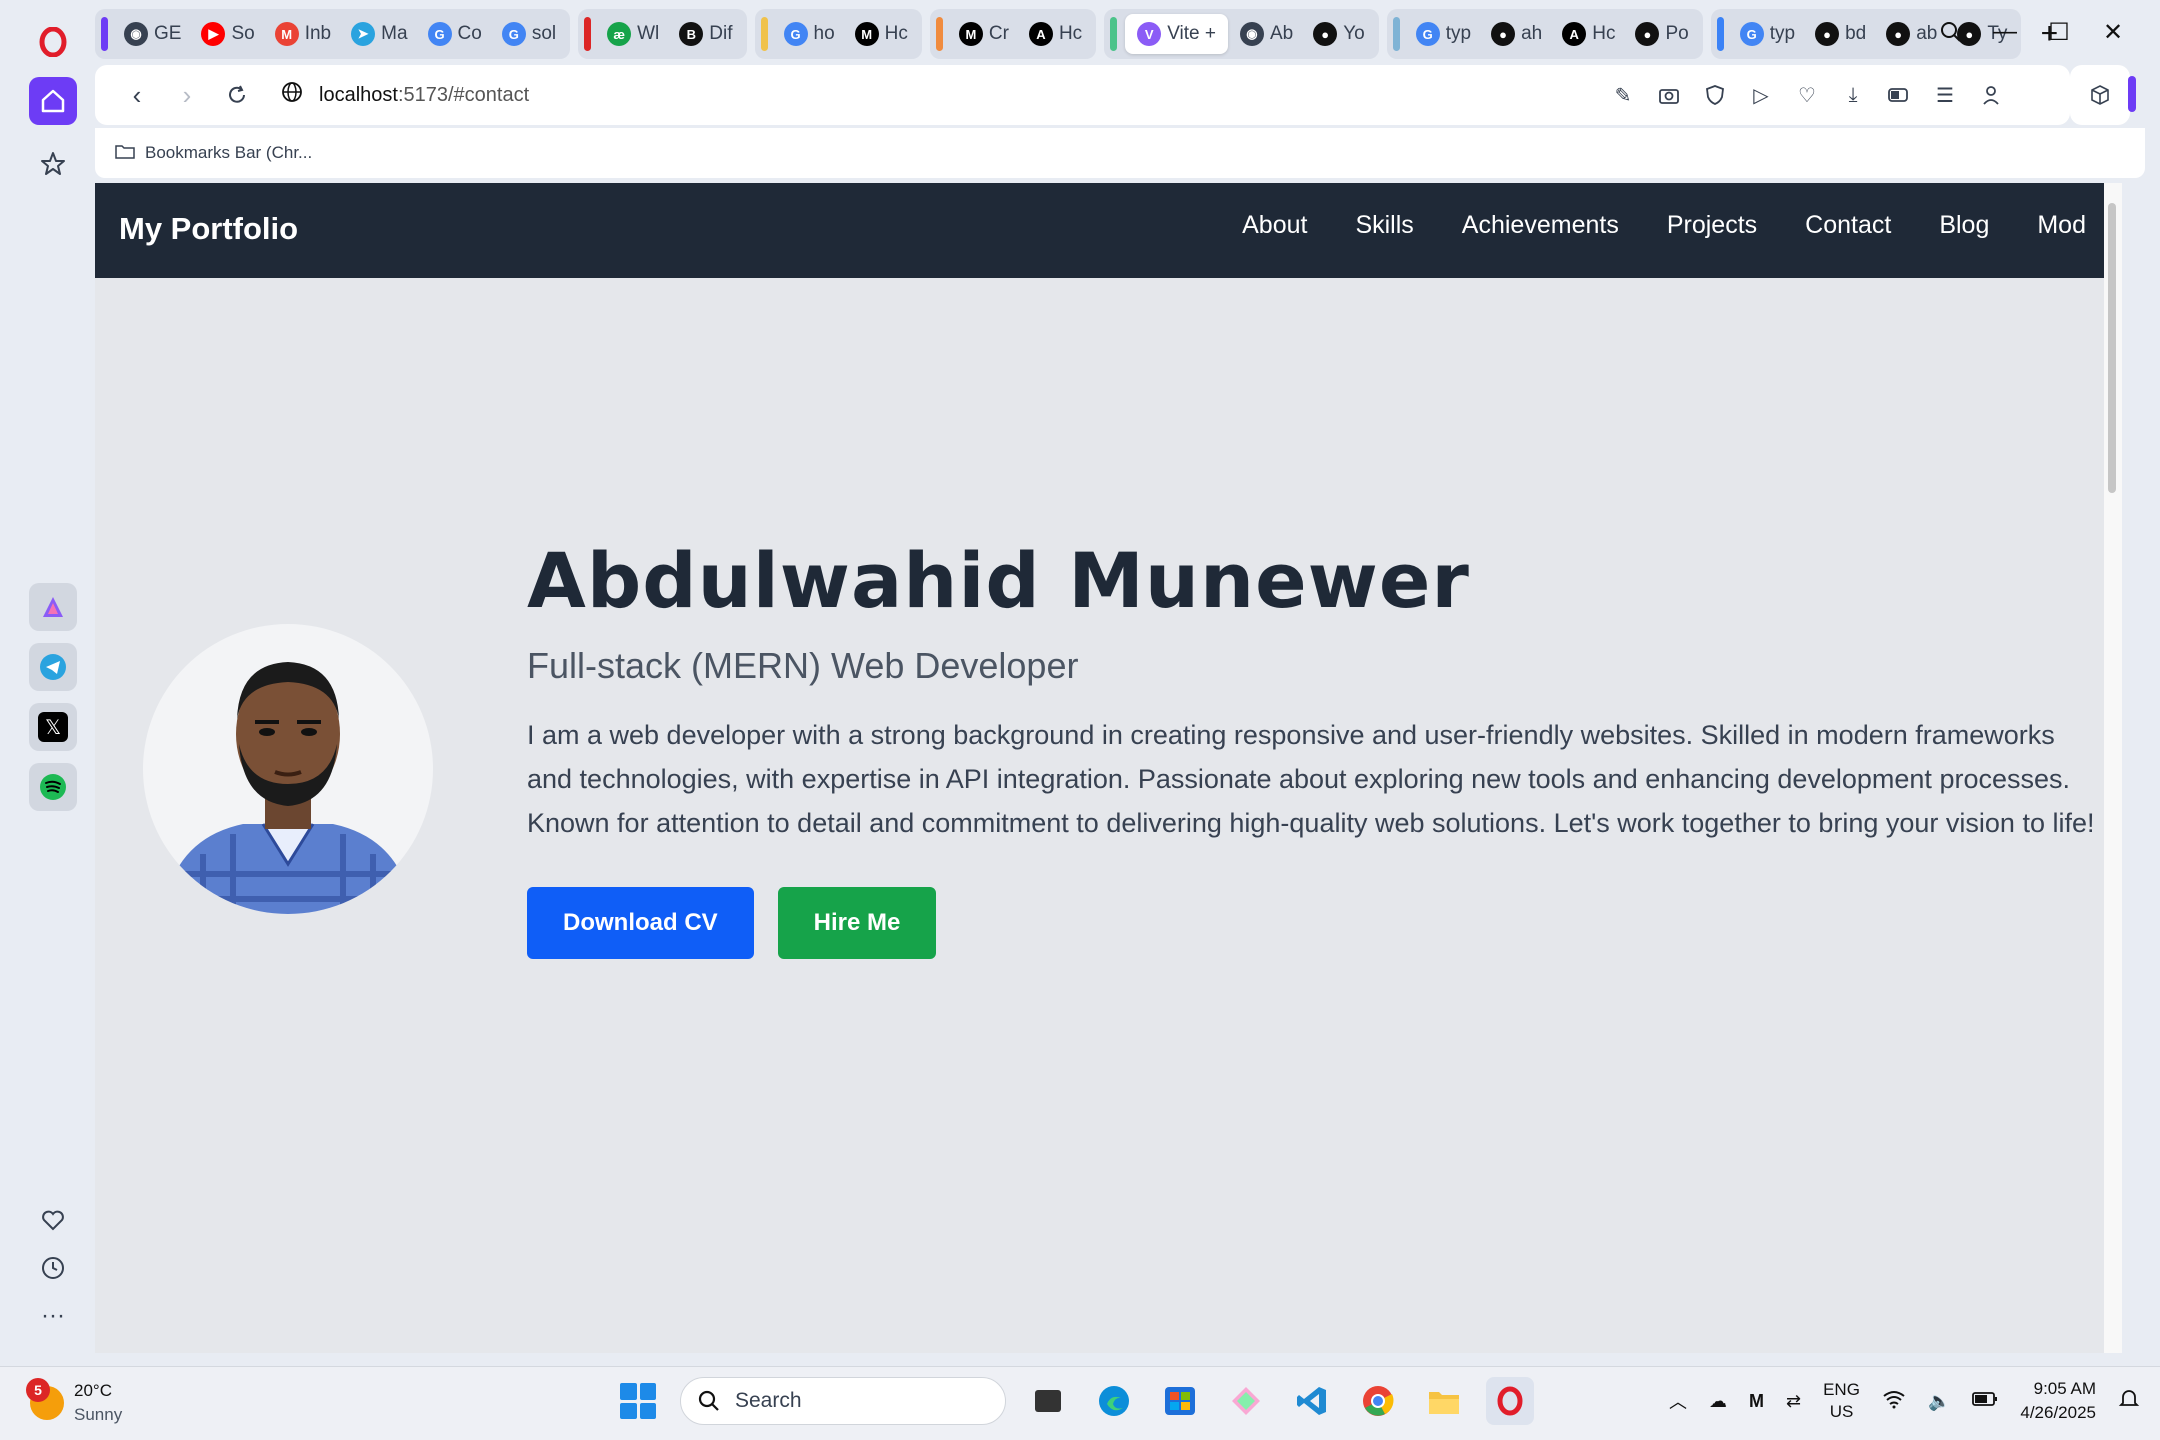  What do you see at coordinates (1623, 95) in the screenshot?
I see `edit-icon: ✎` at bounding box center [1623, 95].